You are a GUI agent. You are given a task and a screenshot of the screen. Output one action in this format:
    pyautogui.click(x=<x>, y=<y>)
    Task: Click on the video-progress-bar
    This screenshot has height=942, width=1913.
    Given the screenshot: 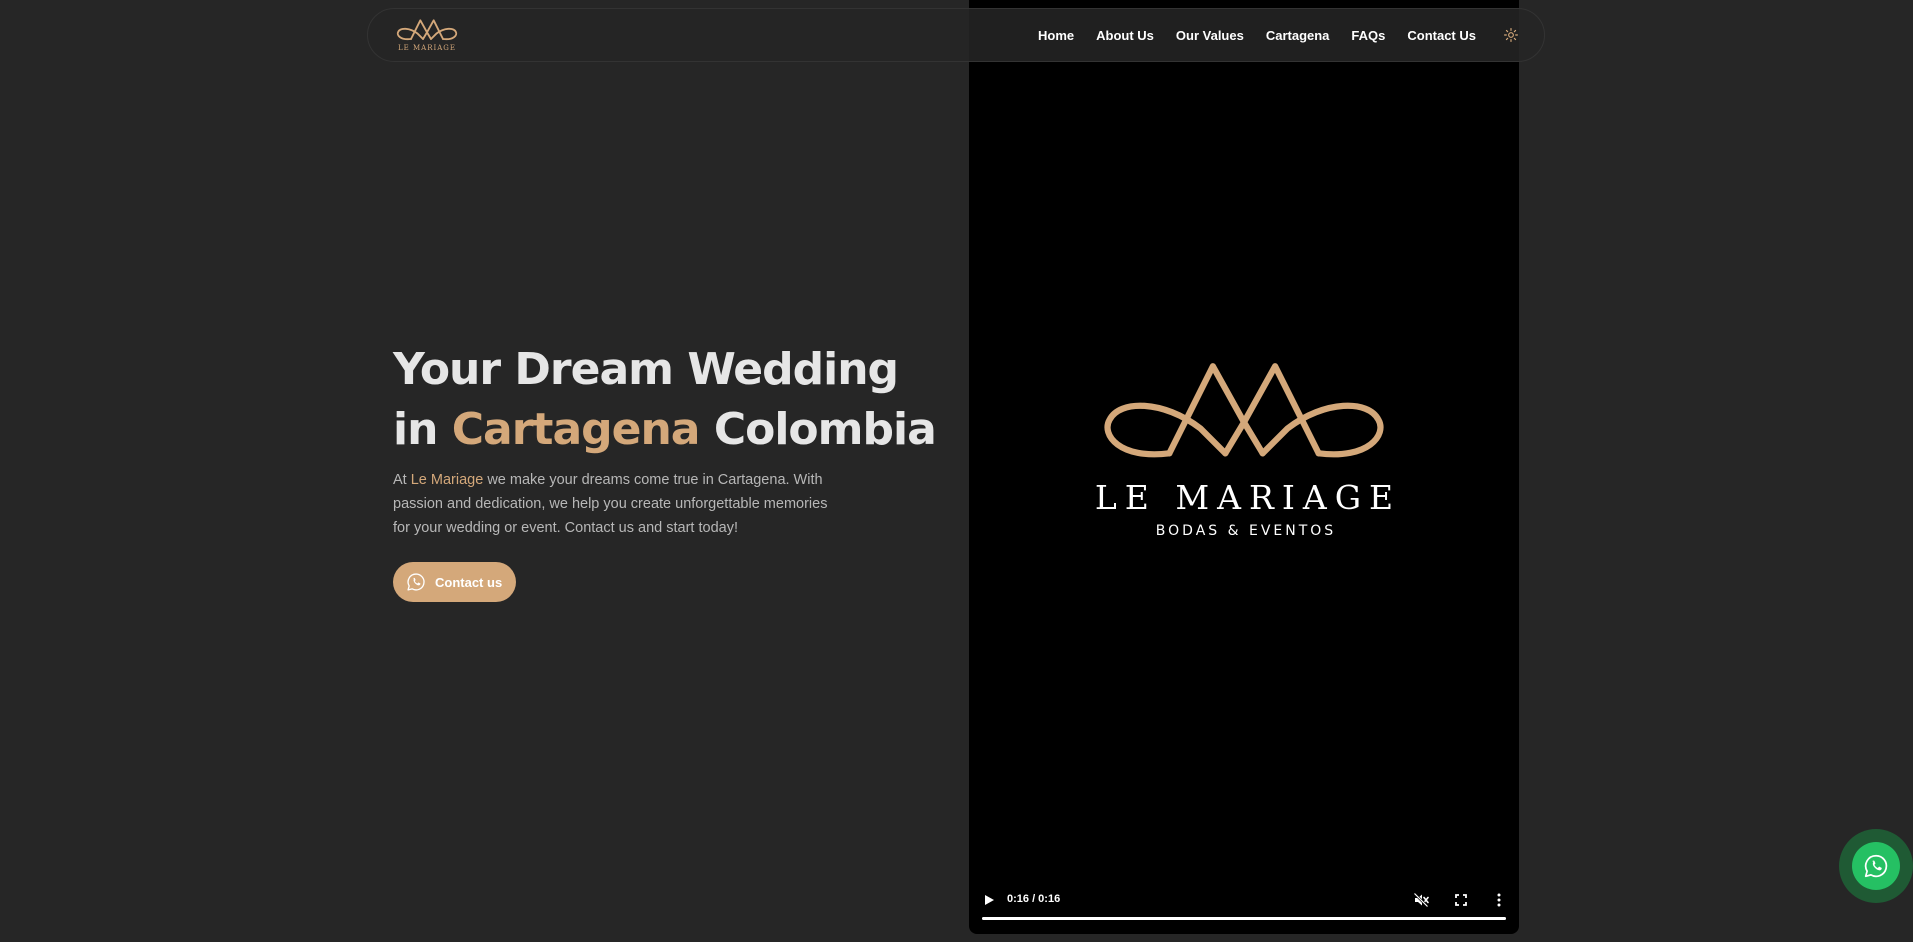 What is the action you would take?
    pyautogui.click(x=1244, y=918)
    